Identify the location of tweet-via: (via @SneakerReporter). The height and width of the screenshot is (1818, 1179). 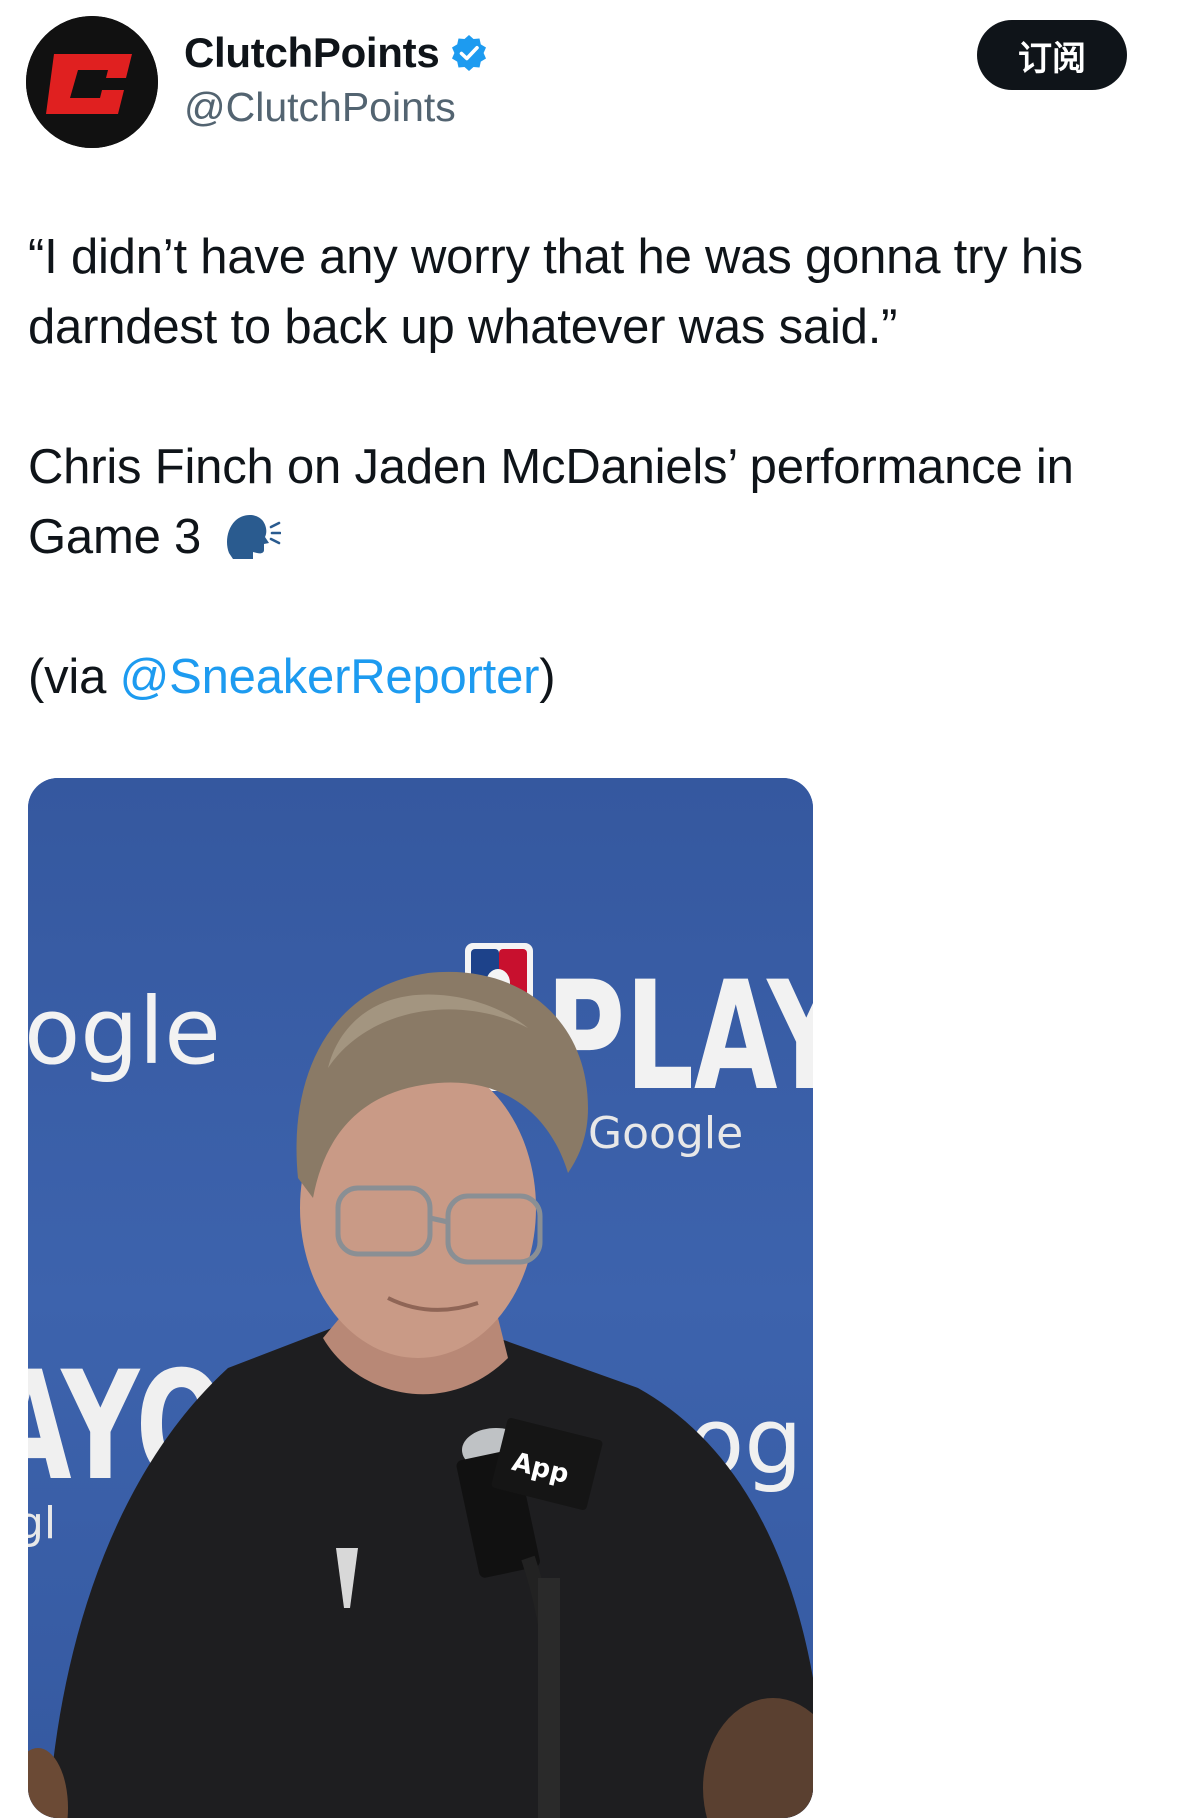
(593, 677).